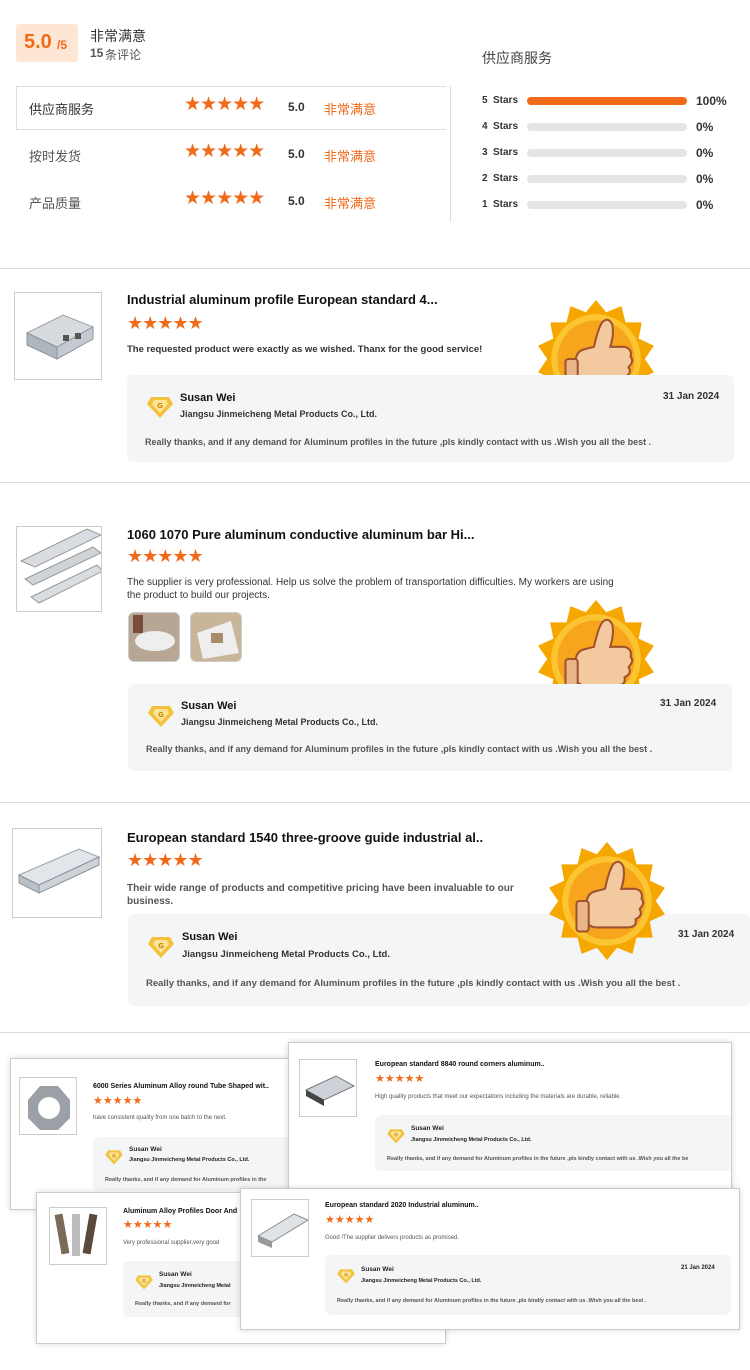 The height and width of the screenshot is (1370, 750). I want to click on rating-divider, so click(450, 154).